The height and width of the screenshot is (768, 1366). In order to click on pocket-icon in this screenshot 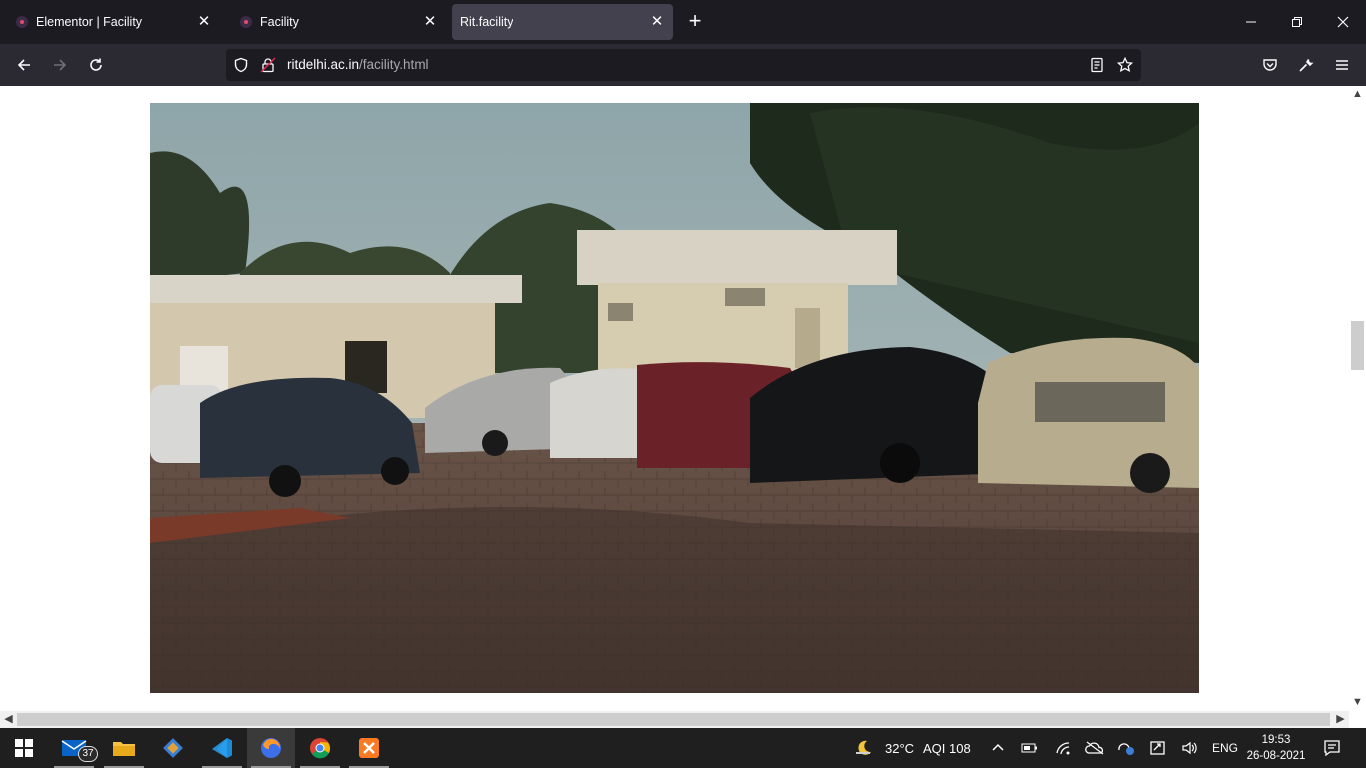, I will do `click(1270, 65)`.